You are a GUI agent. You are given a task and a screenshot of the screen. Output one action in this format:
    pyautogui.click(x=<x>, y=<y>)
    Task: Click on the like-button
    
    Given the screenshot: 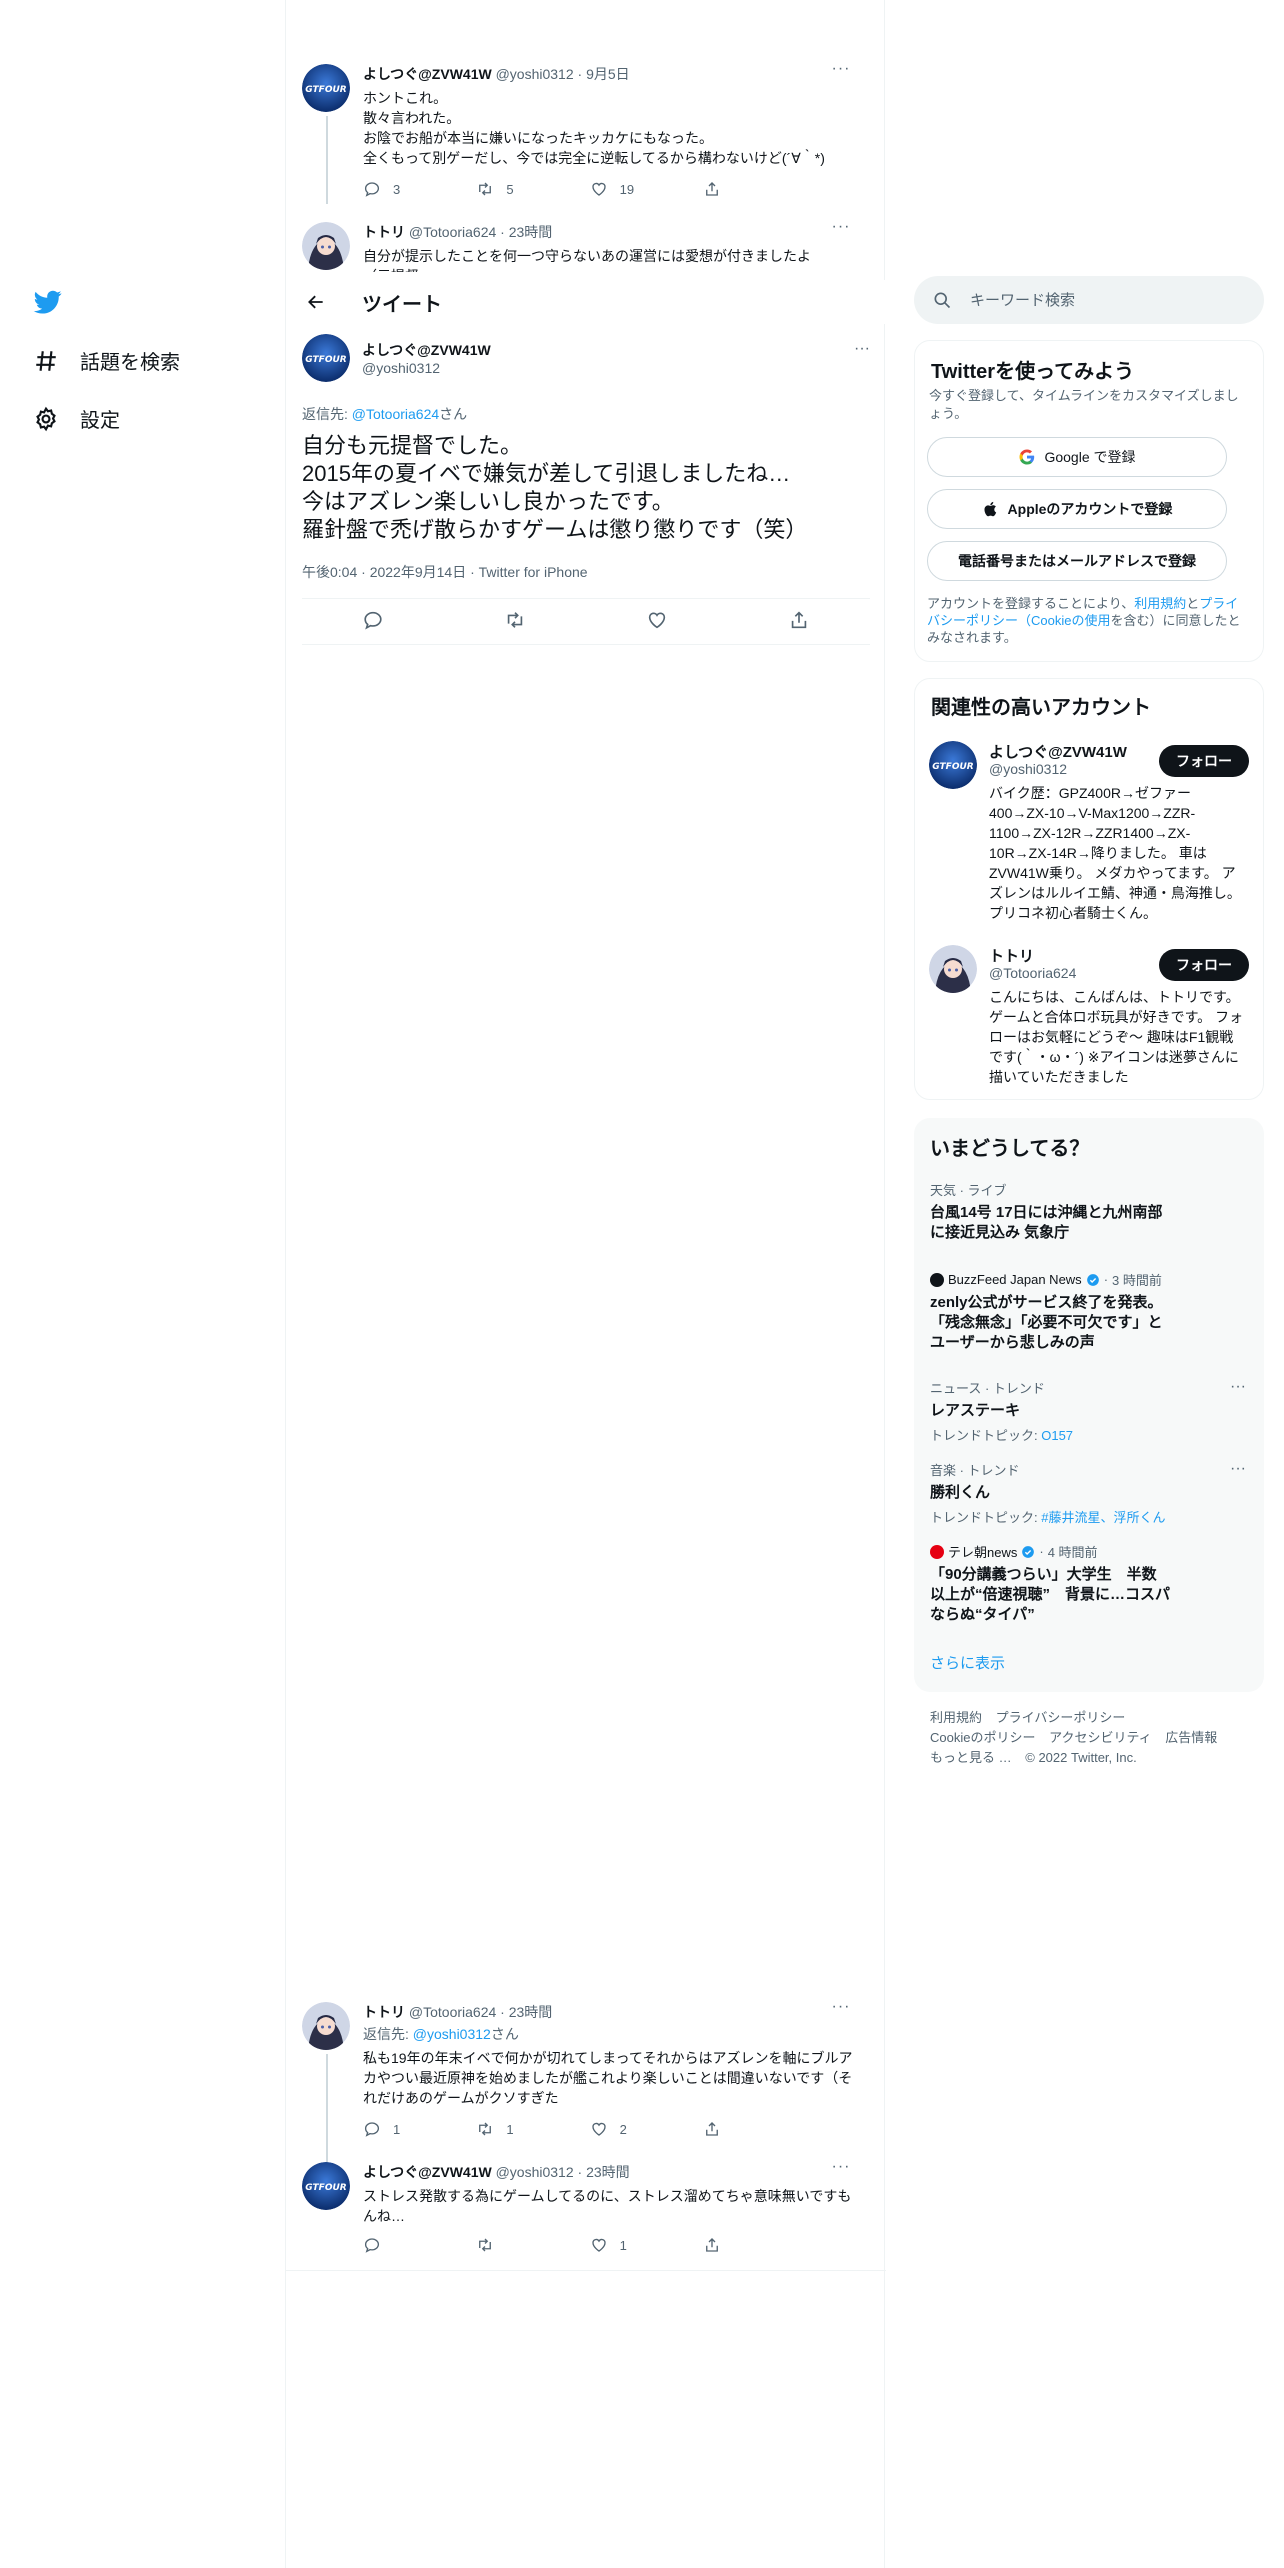 What is the action you would take?
    pyautogui.click(x=657, y=620)
    